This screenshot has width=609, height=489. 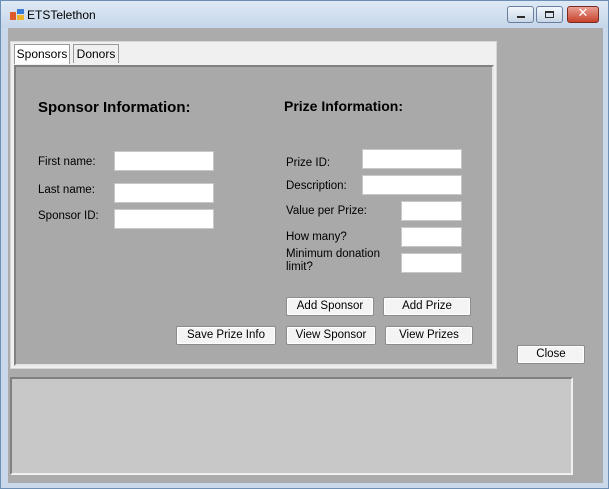 What do you see at coordinates (164, 161) in the screenshot?
I see `first-name-field` at bounding box center [164, 161].